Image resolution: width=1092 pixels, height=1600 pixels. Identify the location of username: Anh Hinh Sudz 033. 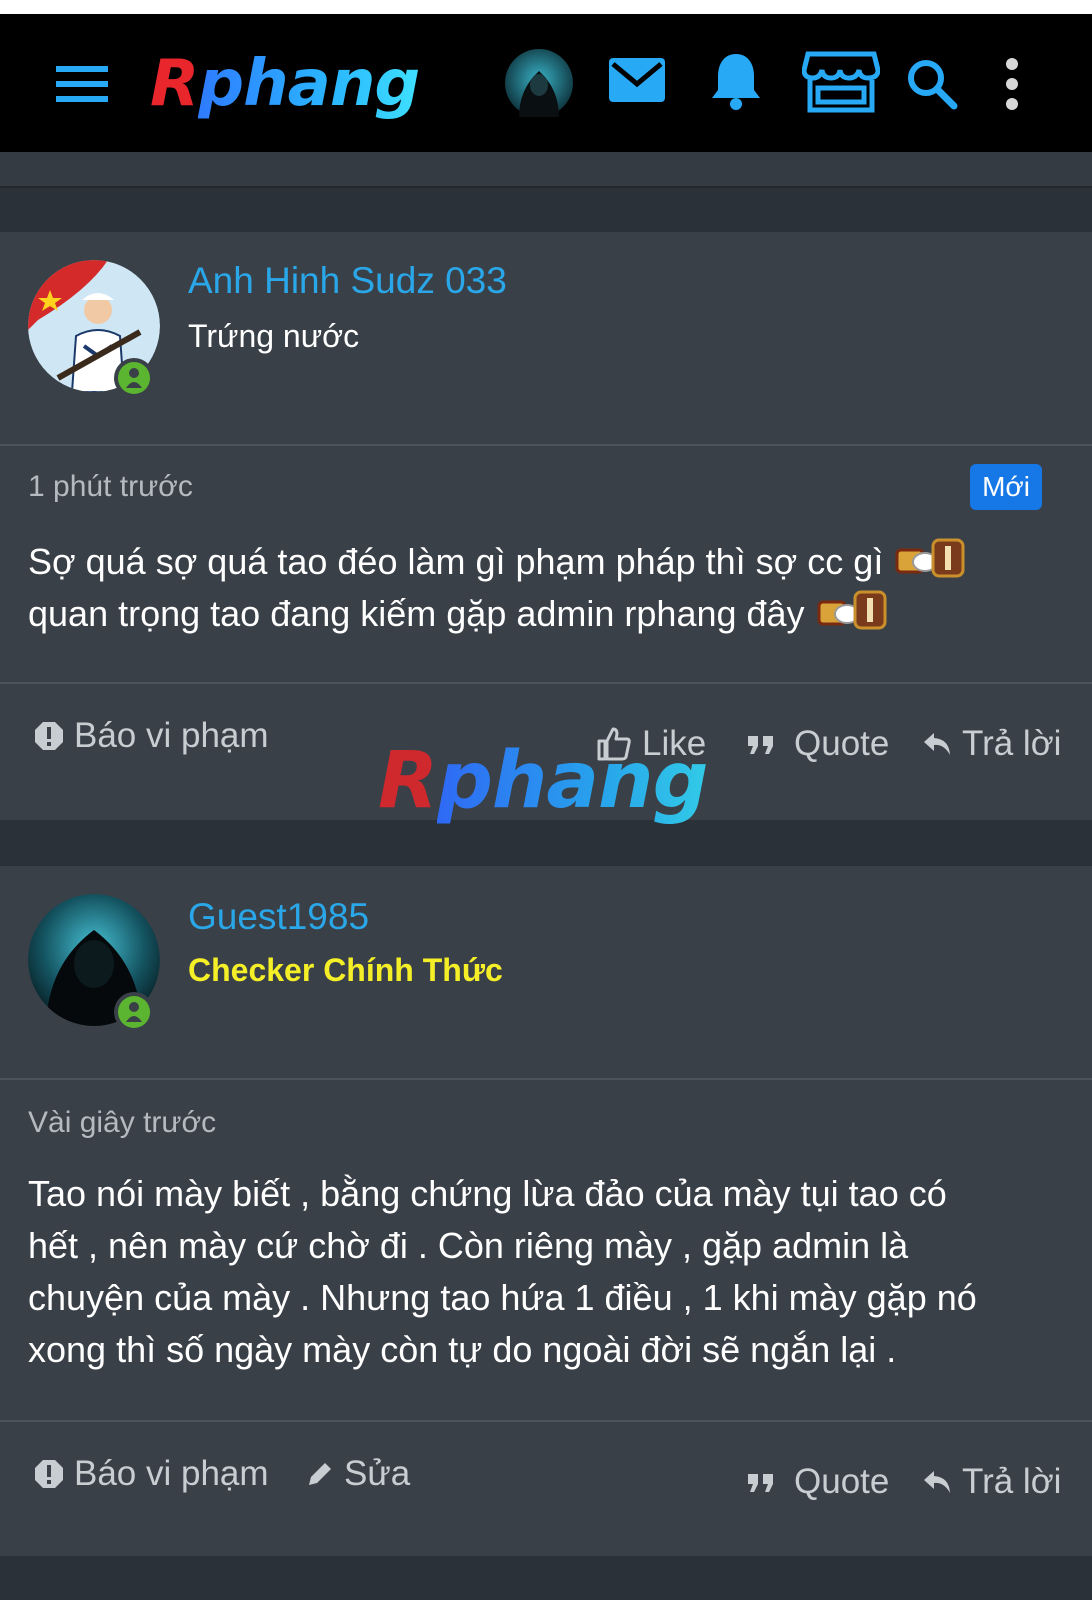
(347, 281).